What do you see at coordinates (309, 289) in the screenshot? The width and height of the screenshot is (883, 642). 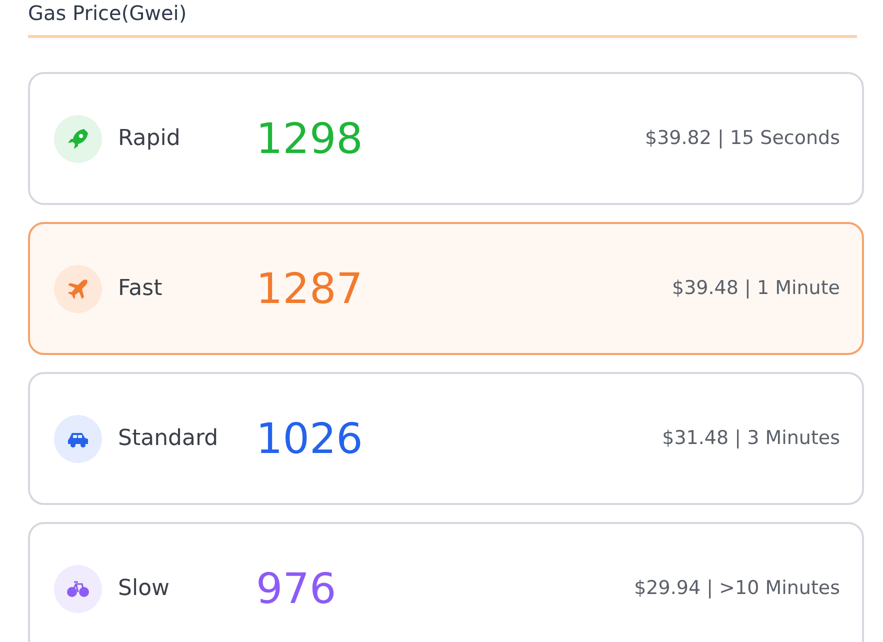 I see `gas-price-value: 1287` at bounding box center [309, 289].